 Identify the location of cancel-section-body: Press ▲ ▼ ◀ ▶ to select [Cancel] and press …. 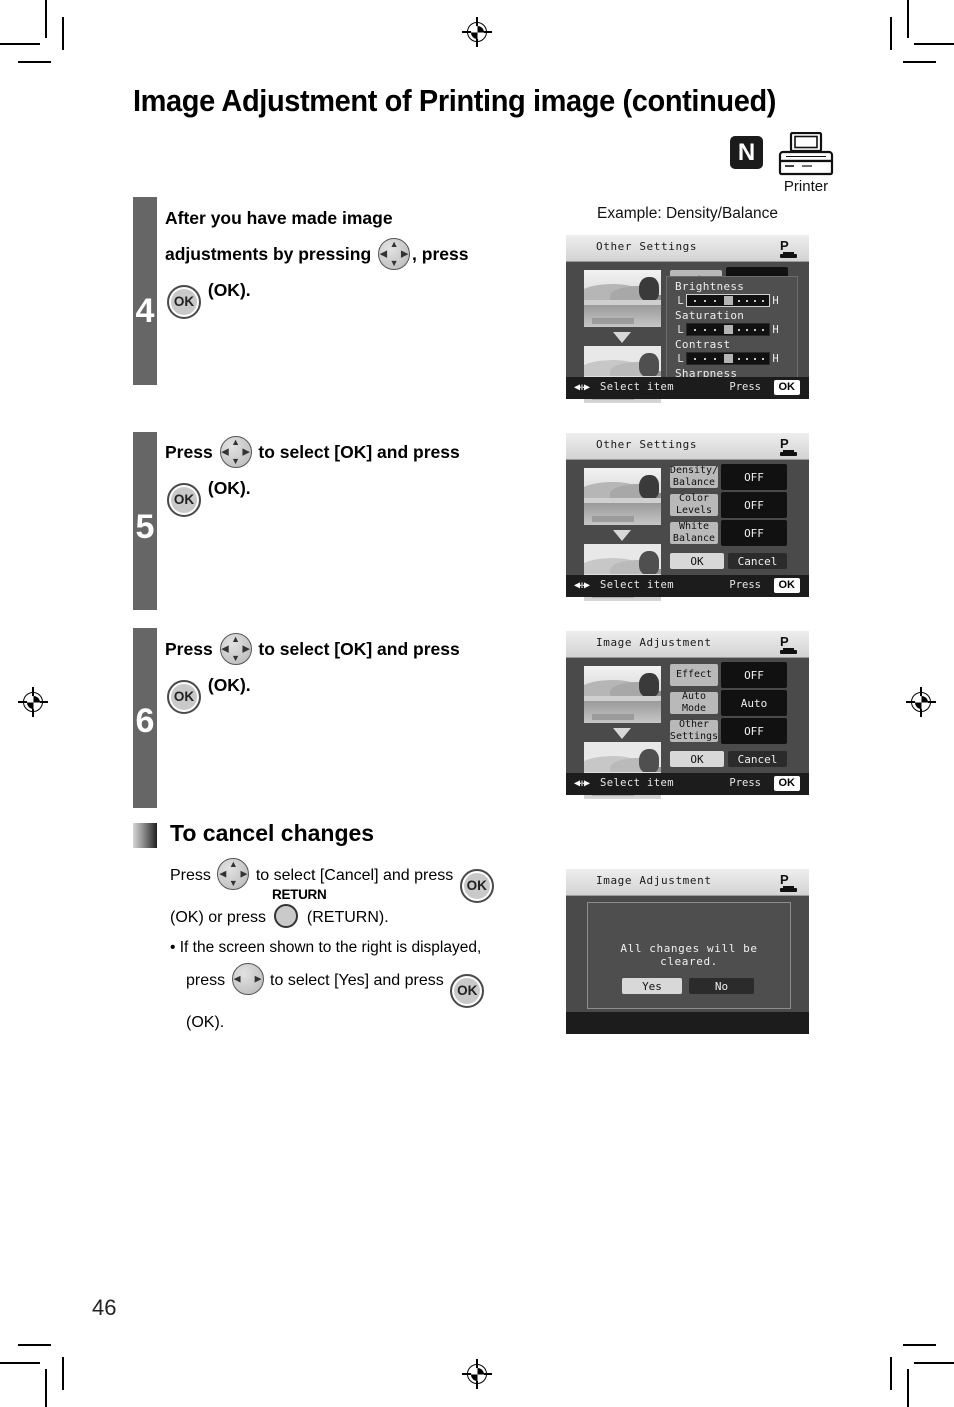
(370, 948).